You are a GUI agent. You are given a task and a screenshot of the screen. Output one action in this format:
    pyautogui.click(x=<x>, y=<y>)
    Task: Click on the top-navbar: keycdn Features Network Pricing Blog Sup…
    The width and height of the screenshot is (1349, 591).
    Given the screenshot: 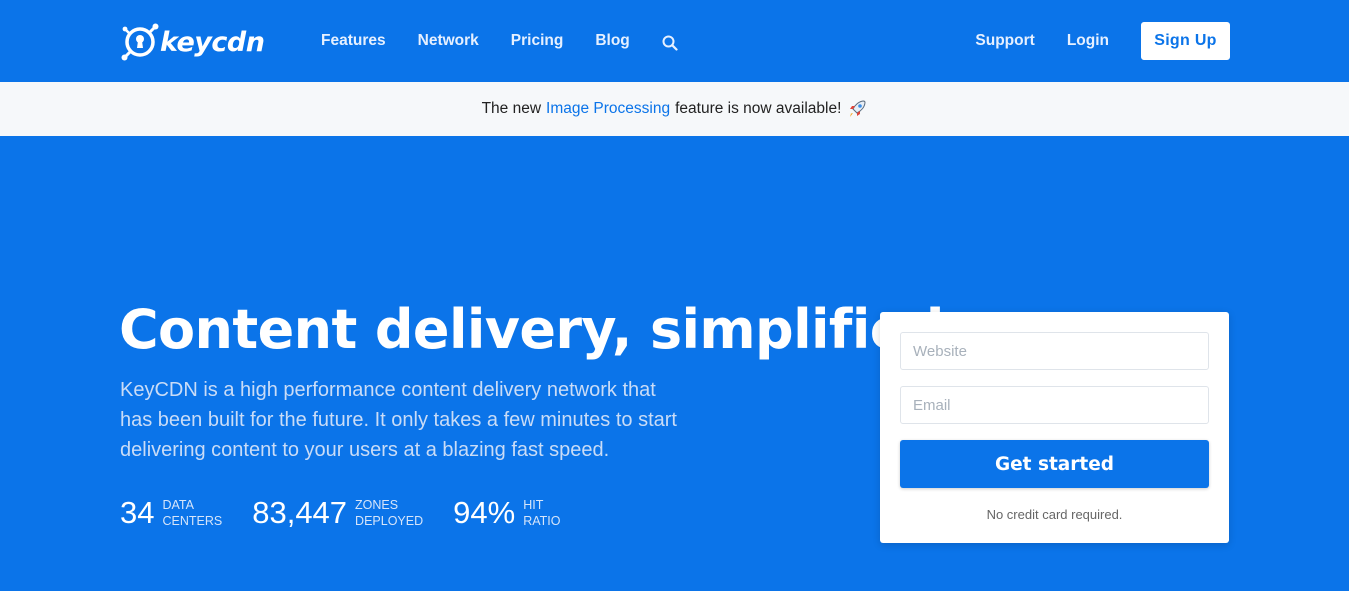 What is the action you would take?
    pyautogui.click(x=674, y=41)
    